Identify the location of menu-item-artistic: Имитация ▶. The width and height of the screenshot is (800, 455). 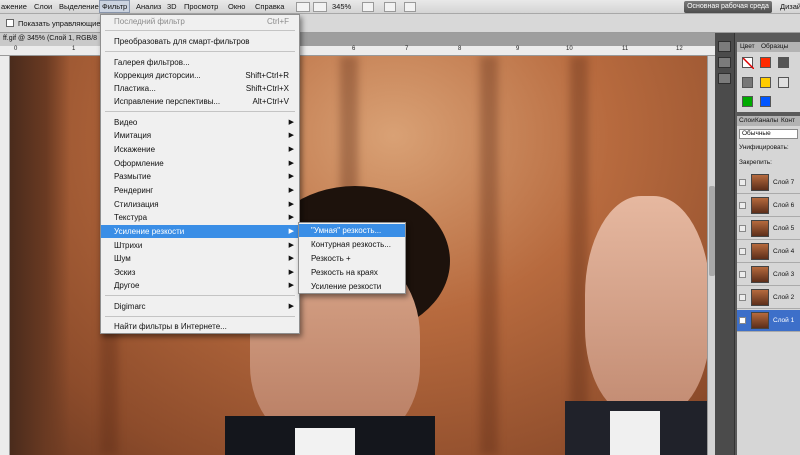
(200, 135).